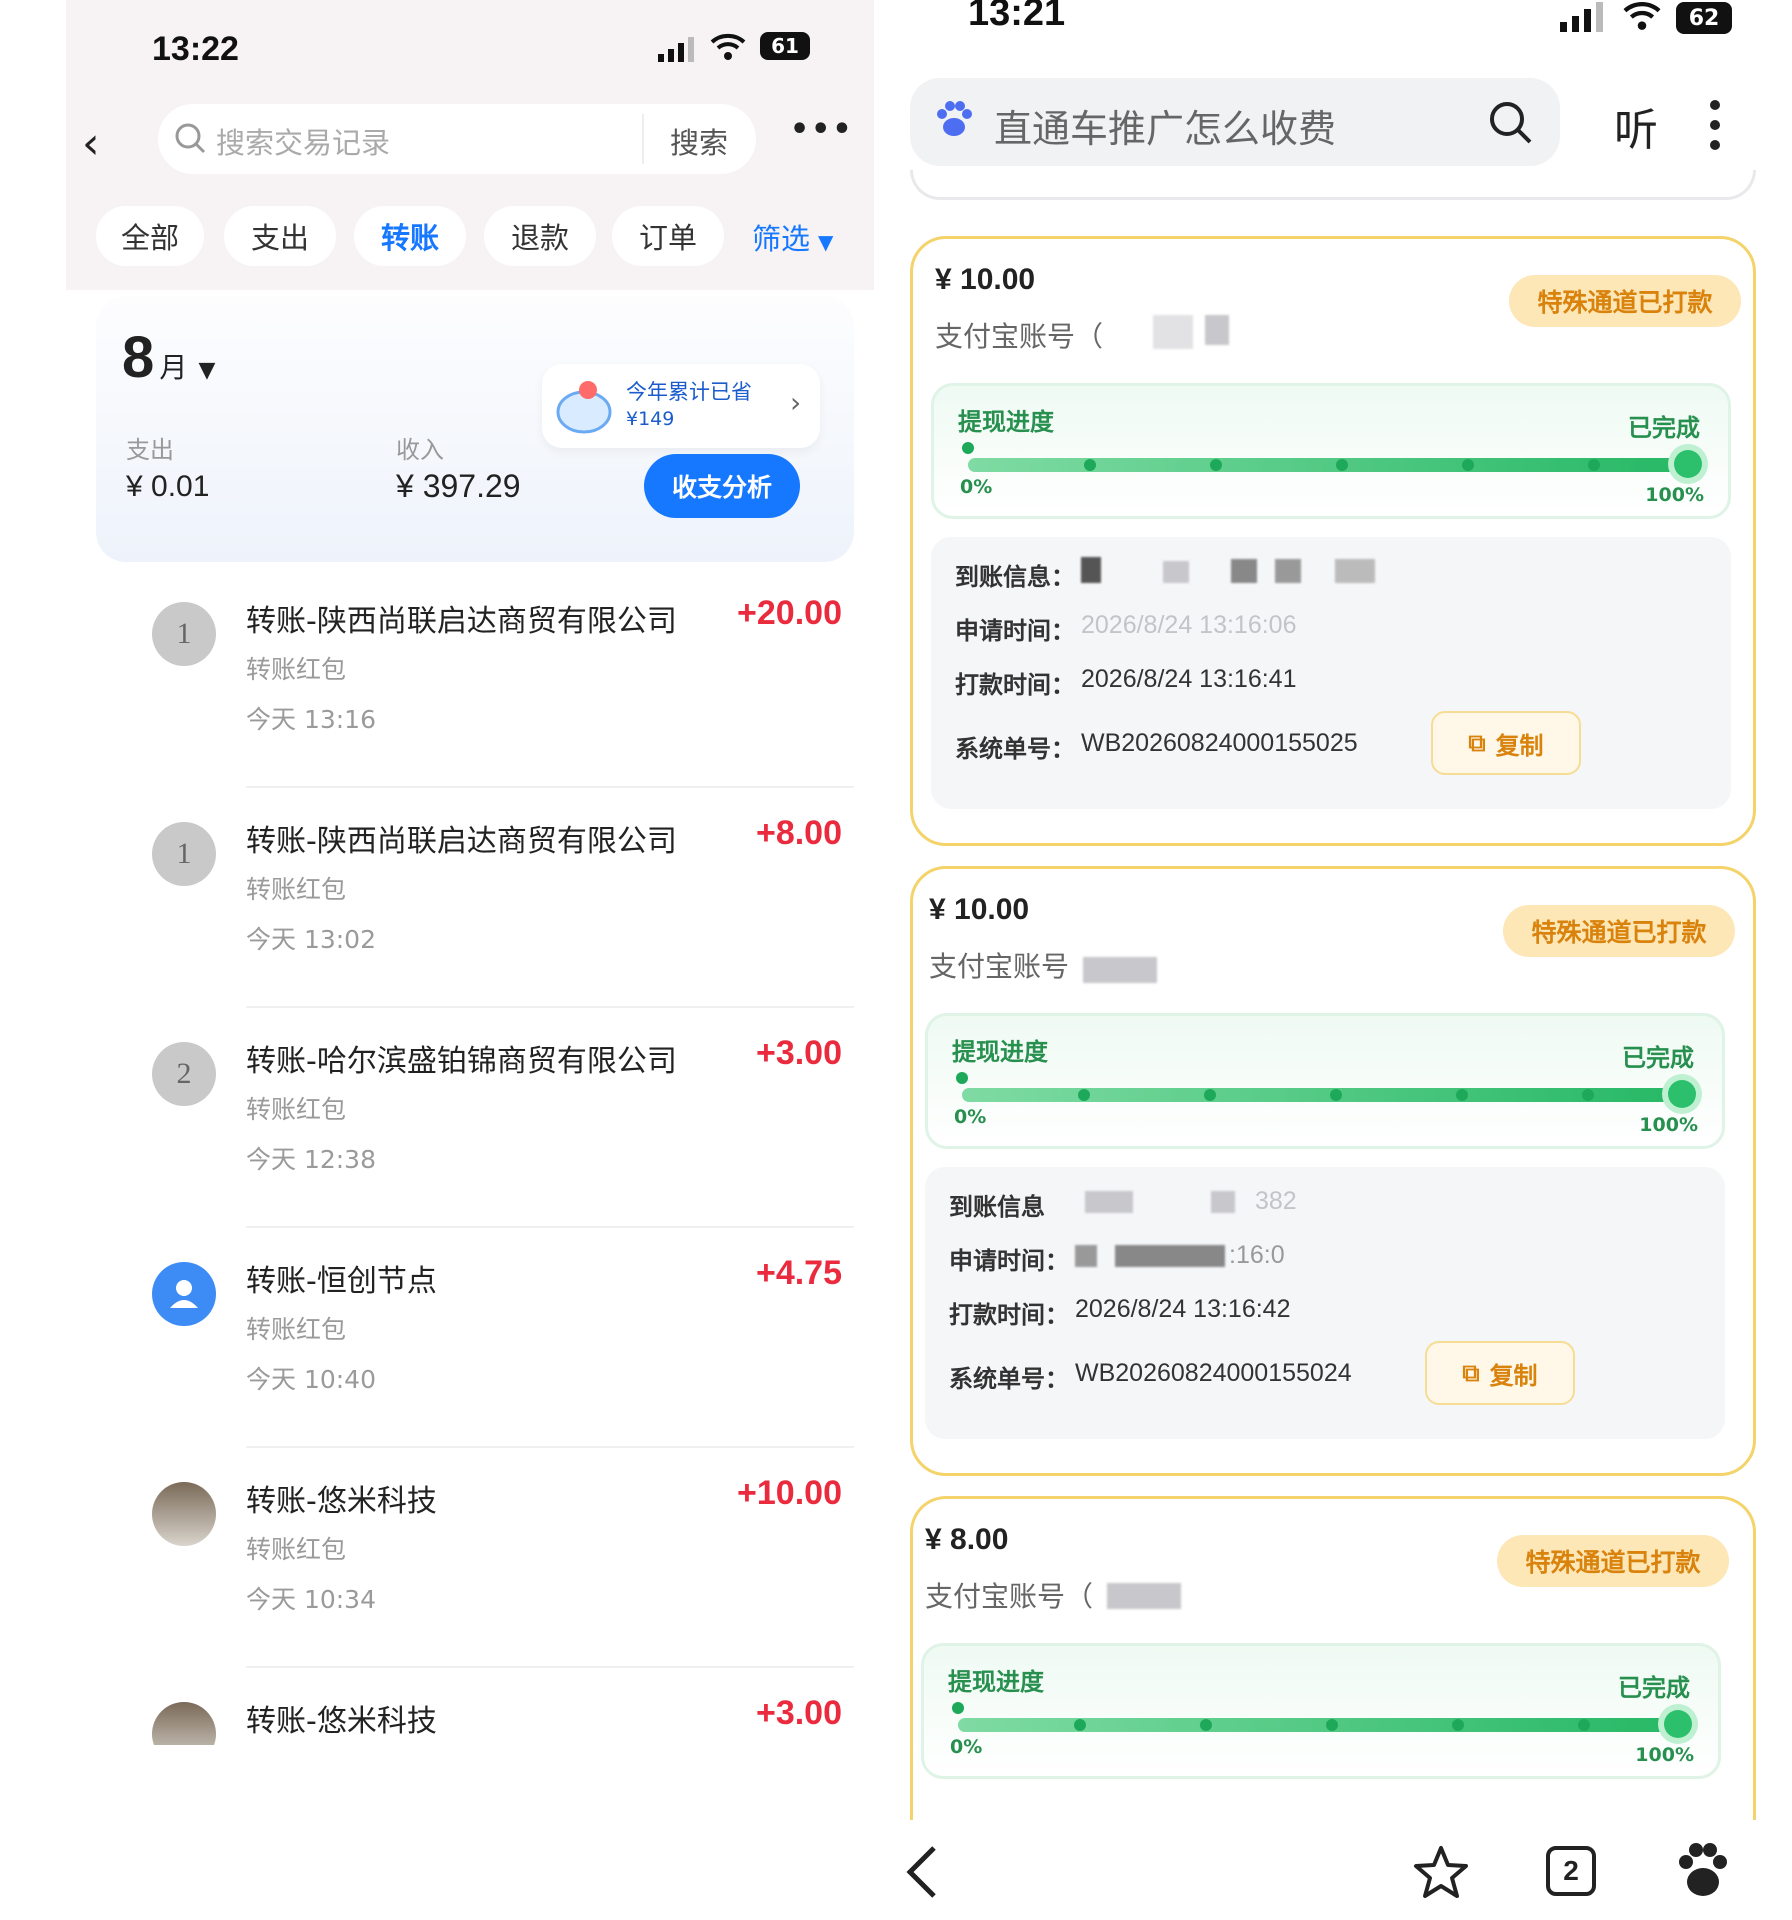  Describe the element at coordinates (1619, 931) in the screenshot. I see `status-badge: 特殊通道已打款` at that location.